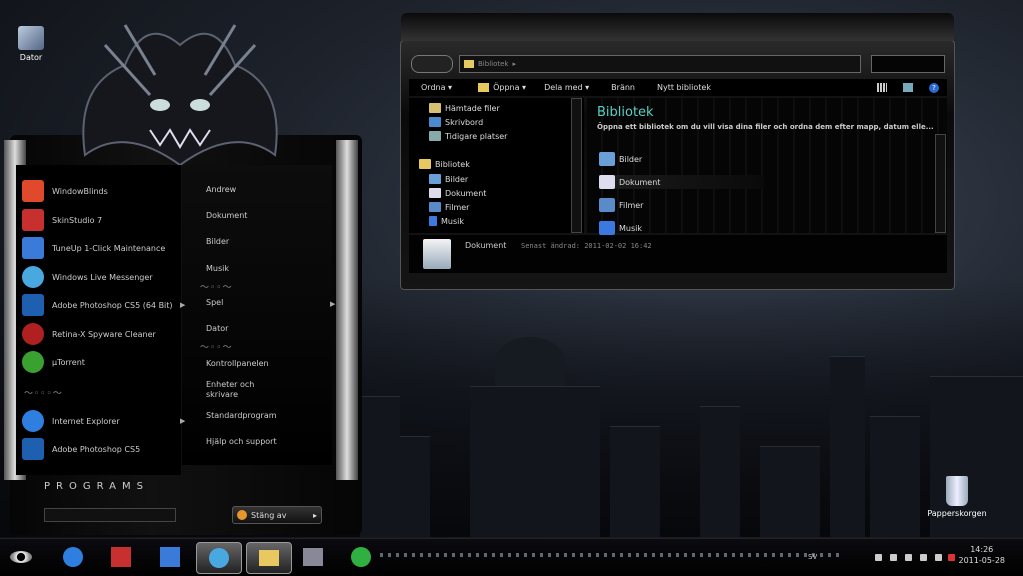 Image resolution: width=1023 pixels, height=576 pixels. Describe the element at coordinates (246, 190) in the screenshot. I see `place-user: Andrew` at that location.